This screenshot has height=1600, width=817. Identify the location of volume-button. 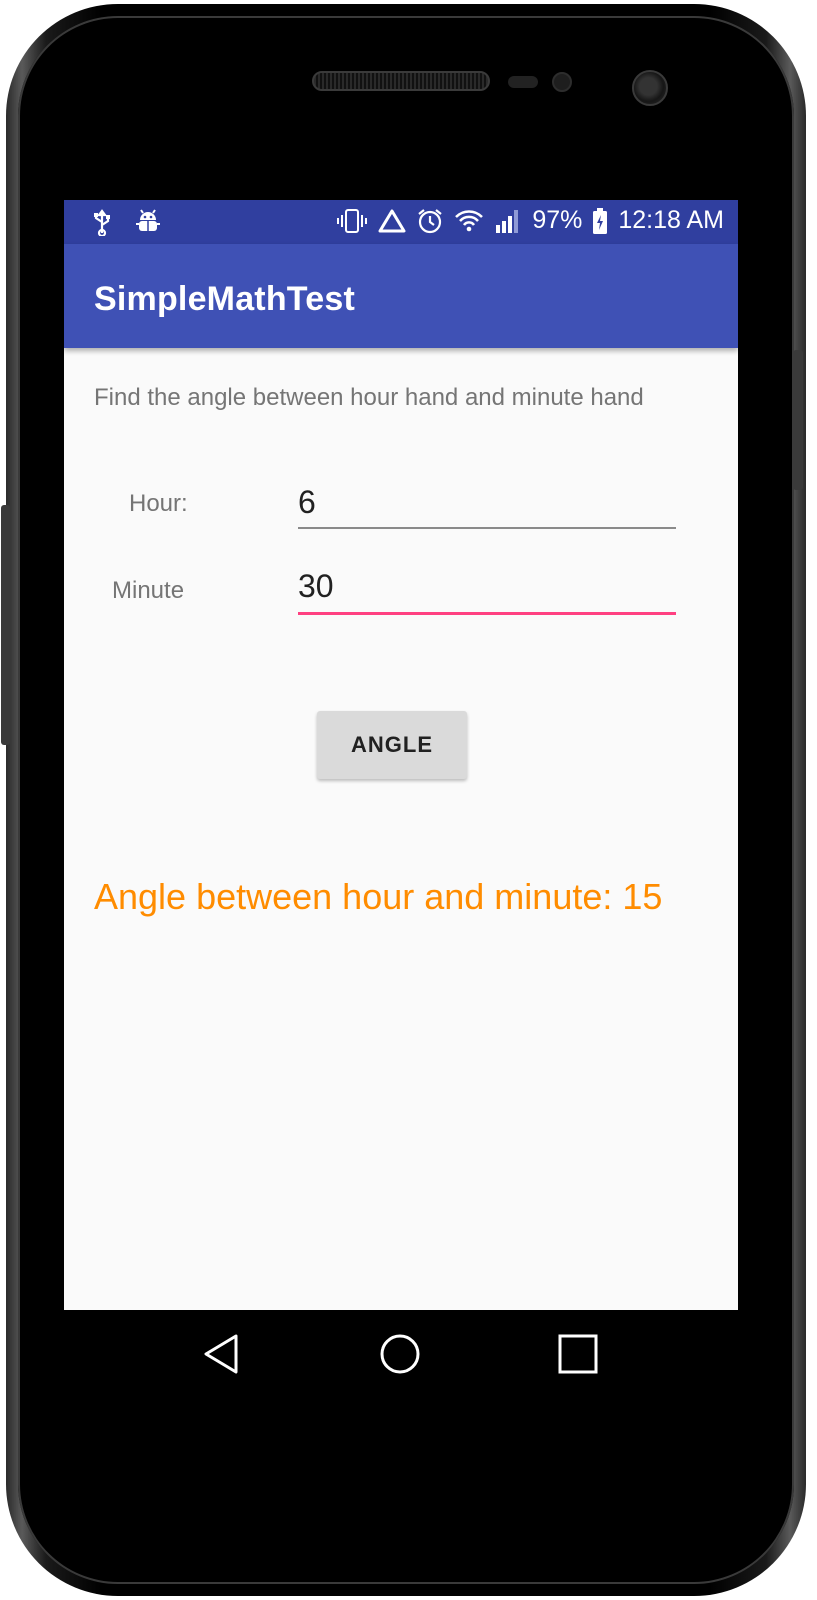
(5, 625).